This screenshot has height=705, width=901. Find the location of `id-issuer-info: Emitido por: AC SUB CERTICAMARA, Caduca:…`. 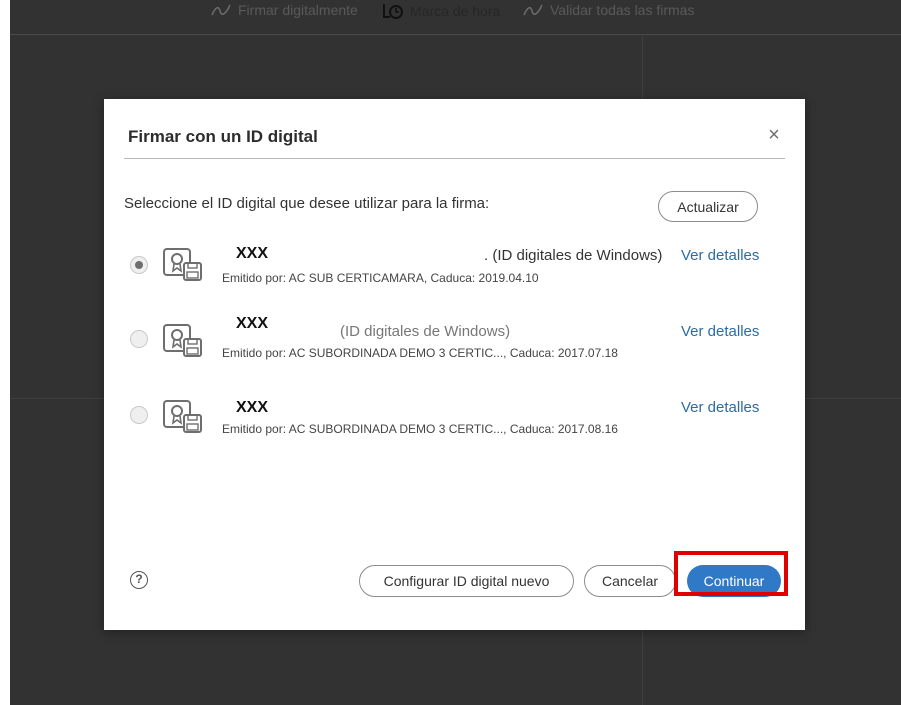

id-issuer-info: Emitido por: AC SUB CERTICAMARA, Caduca:… is located at coordinates (380, 278).